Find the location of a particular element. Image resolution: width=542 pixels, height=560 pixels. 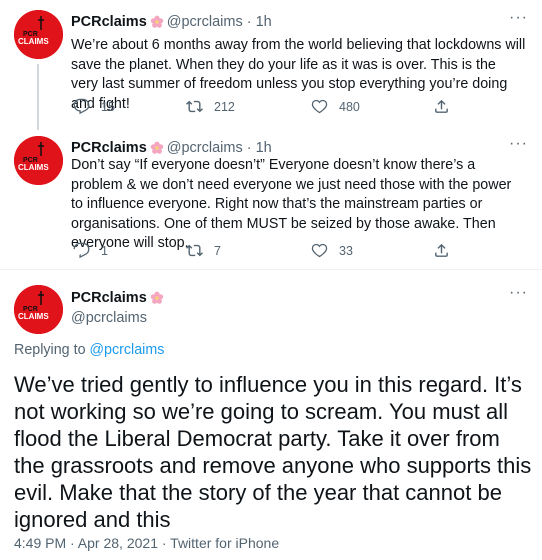

cherry-blossom-icon is located at coordinates (157, 298).